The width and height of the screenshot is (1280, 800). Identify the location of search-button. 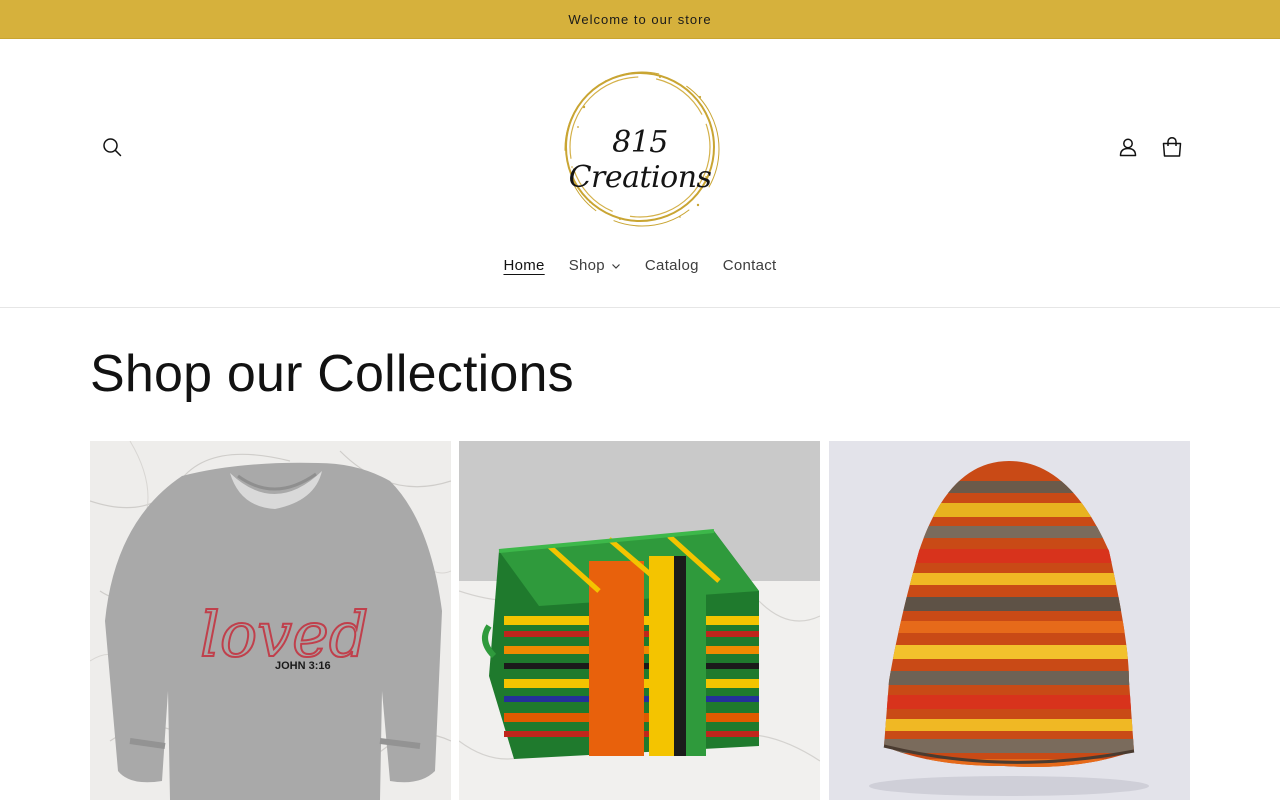
(112, 147).